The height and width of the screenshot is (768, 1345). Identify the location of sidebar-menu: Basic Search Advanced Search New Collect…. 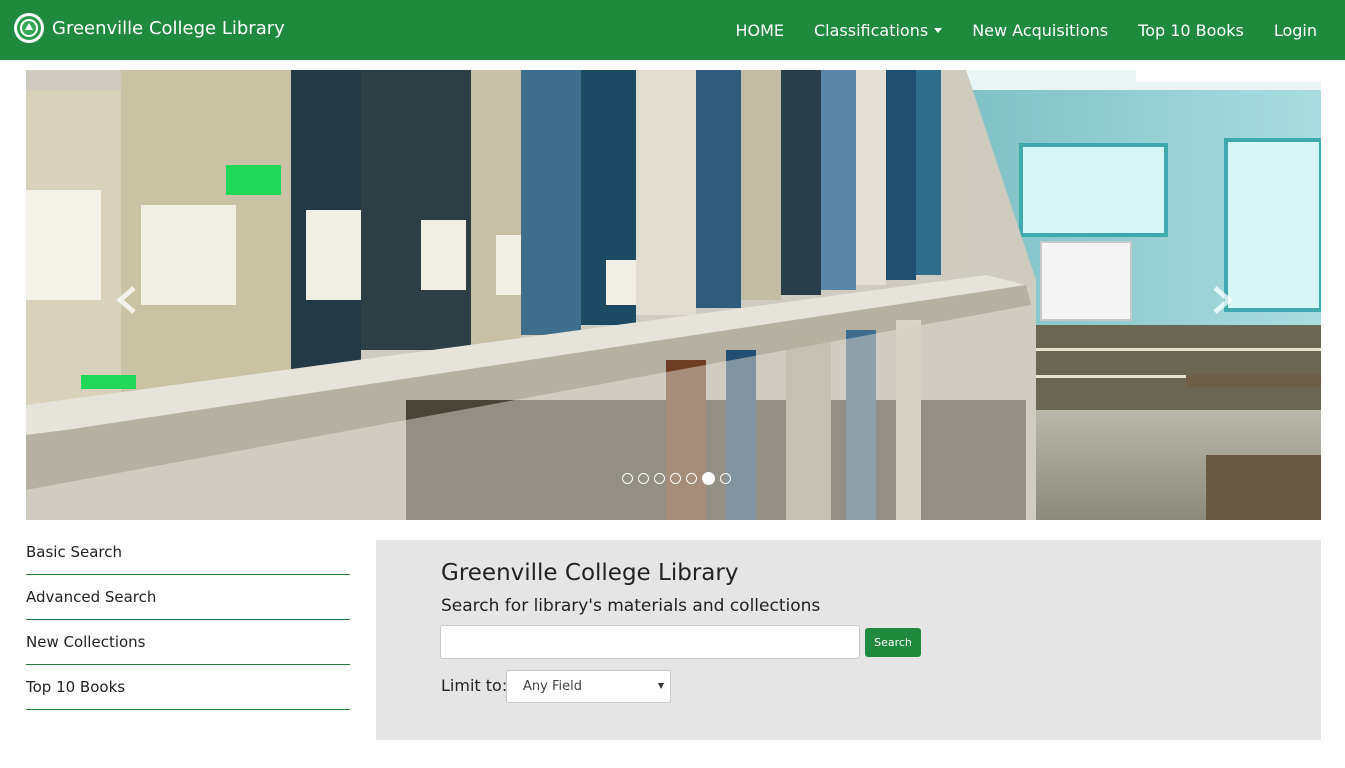
(188, 620).